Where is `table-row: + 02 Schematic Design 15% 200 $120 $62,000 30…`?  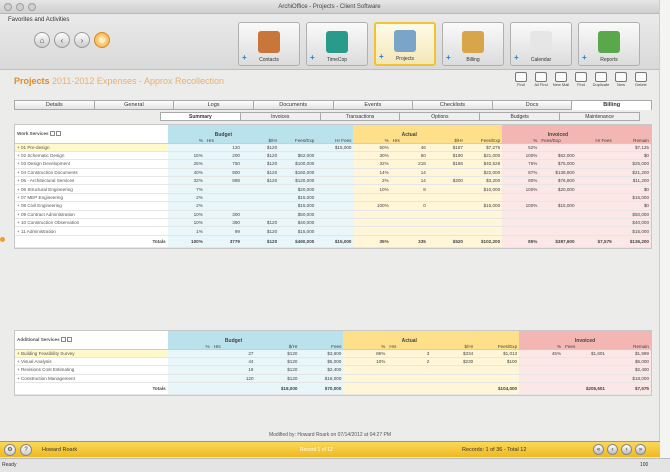 table-row: + 02 Schematic Design 15% 200 $120 $62,000 30… is located at coordinates (333, 156).